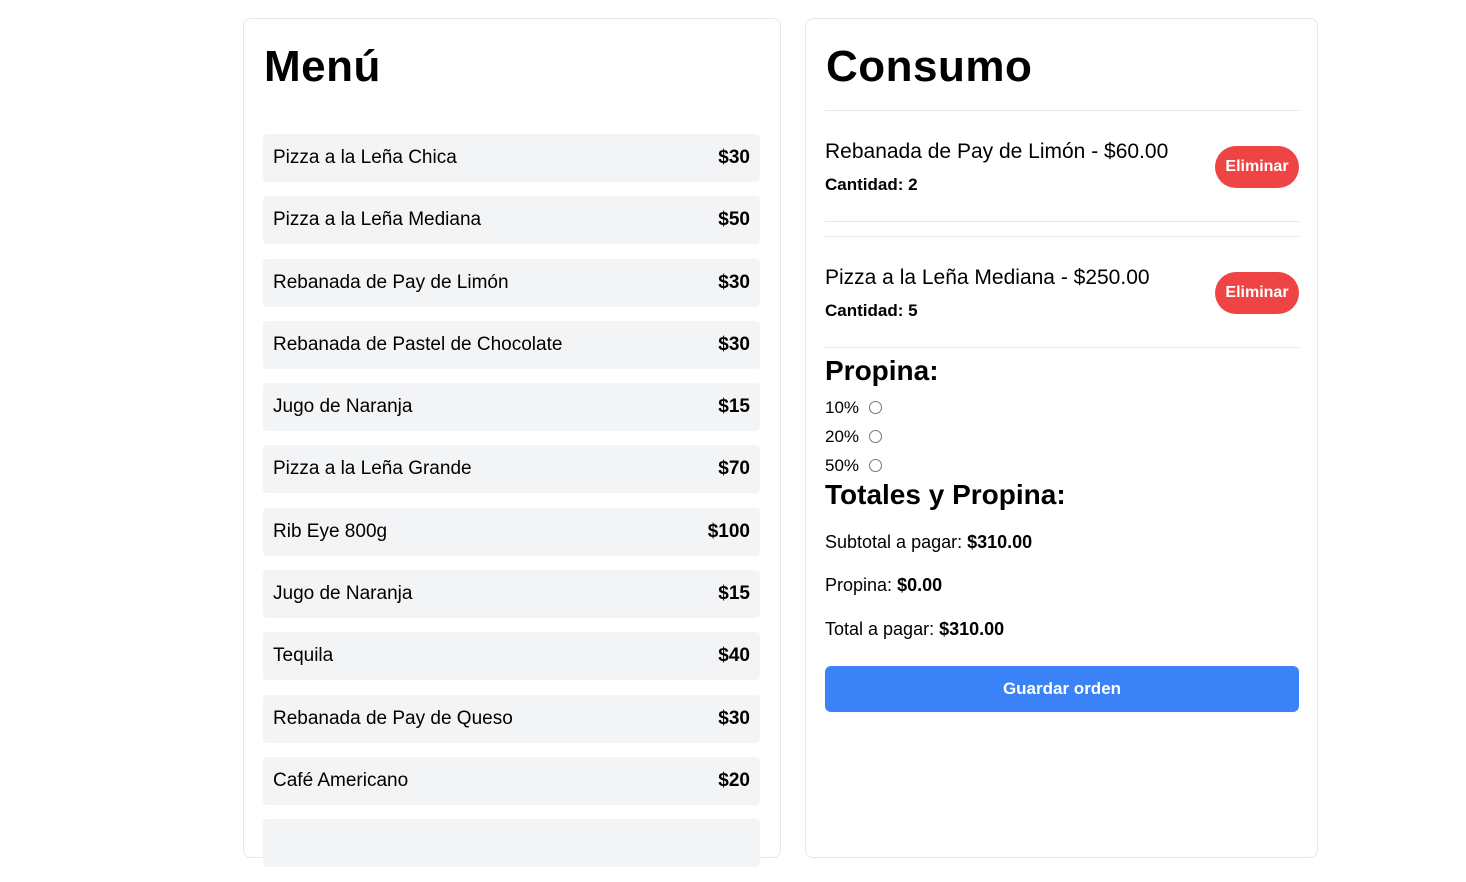 This screenshot has width=1466, height=882. Describe the element at coordinates (880, 629) in the screenshot. I see `total-label: Total a pagar:` at that location.